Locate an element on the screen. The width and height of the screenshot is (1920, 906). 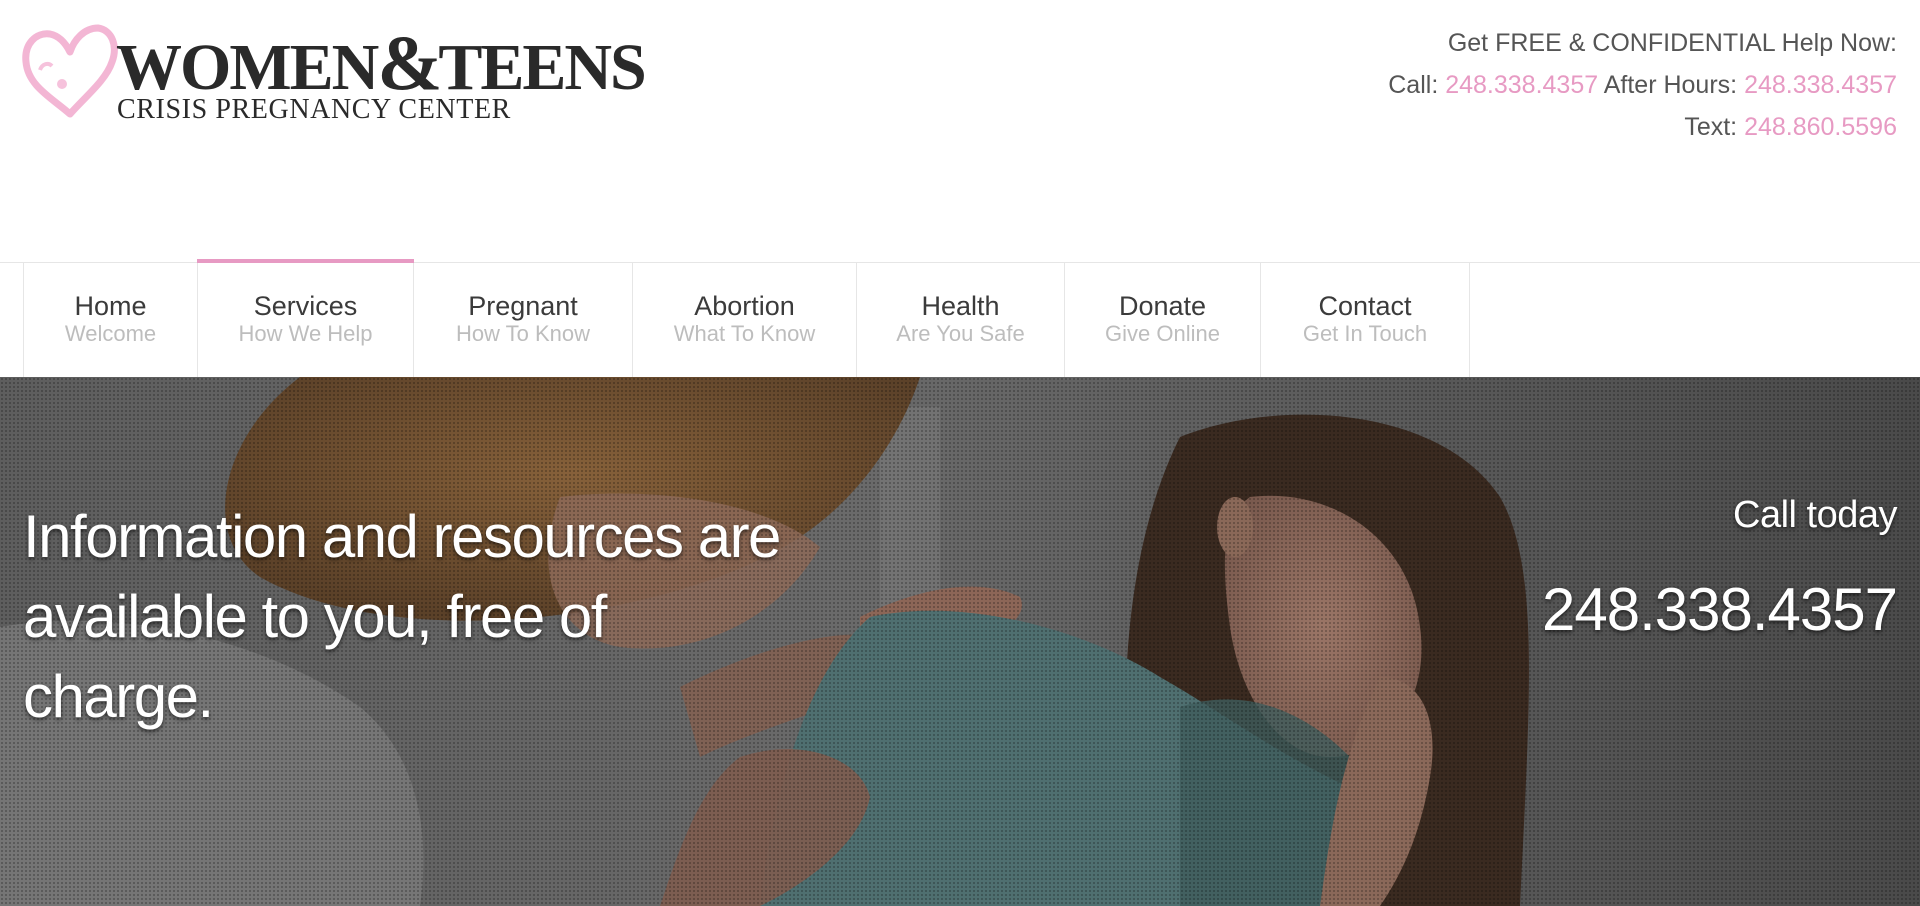
logo-title: Women&Teens is located at coordinates (381, 62).